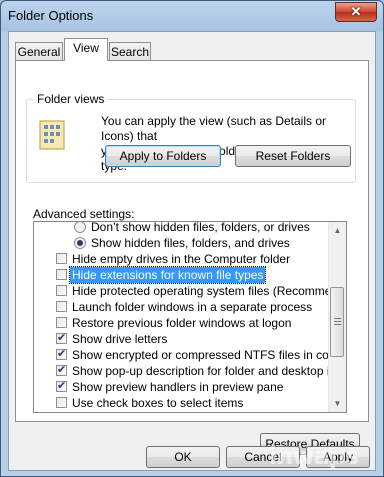 The image size is (384, 477). I want to click on watermark-logo: inwaps, so click(314, 456).